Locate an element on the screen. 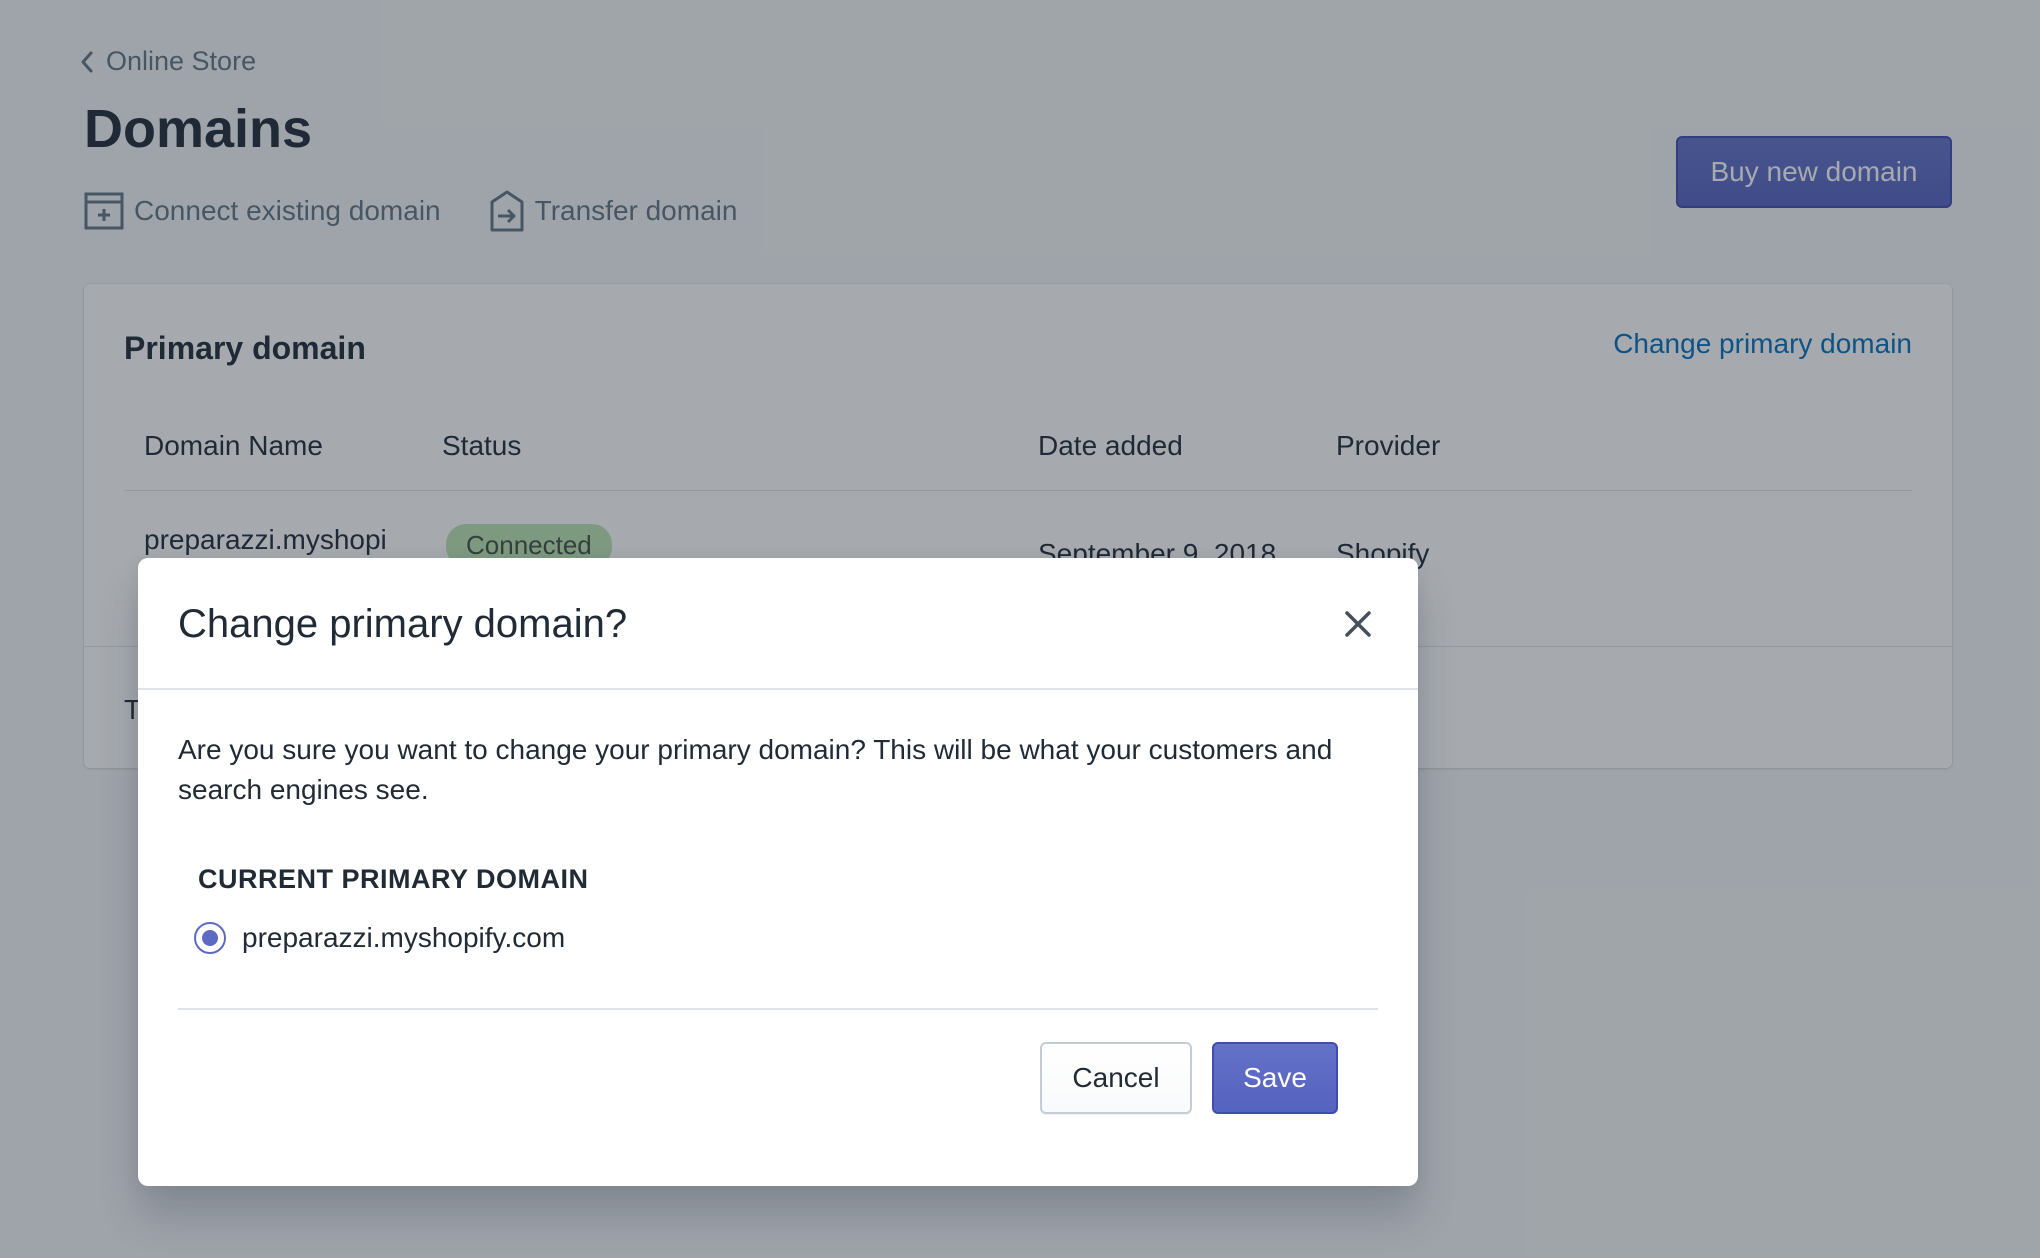 Image resolution: width=2040 pixels, height=1258 pixels. domain-radio-option: preparazzi.myshopify.com is located at coordinates (379, 938).